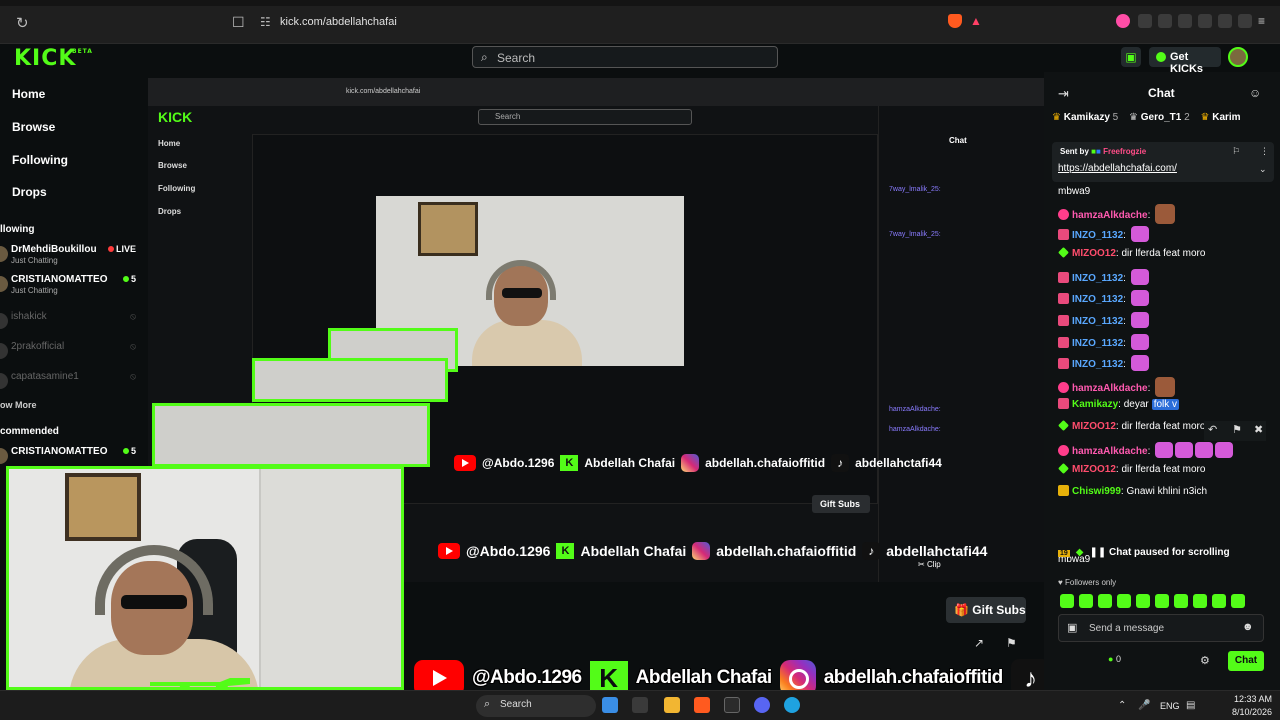 The height and width of the screenshot is (720, 1280). I want to click on sidebar-channel: 2prakofficial ⦸, so click(74, 353).